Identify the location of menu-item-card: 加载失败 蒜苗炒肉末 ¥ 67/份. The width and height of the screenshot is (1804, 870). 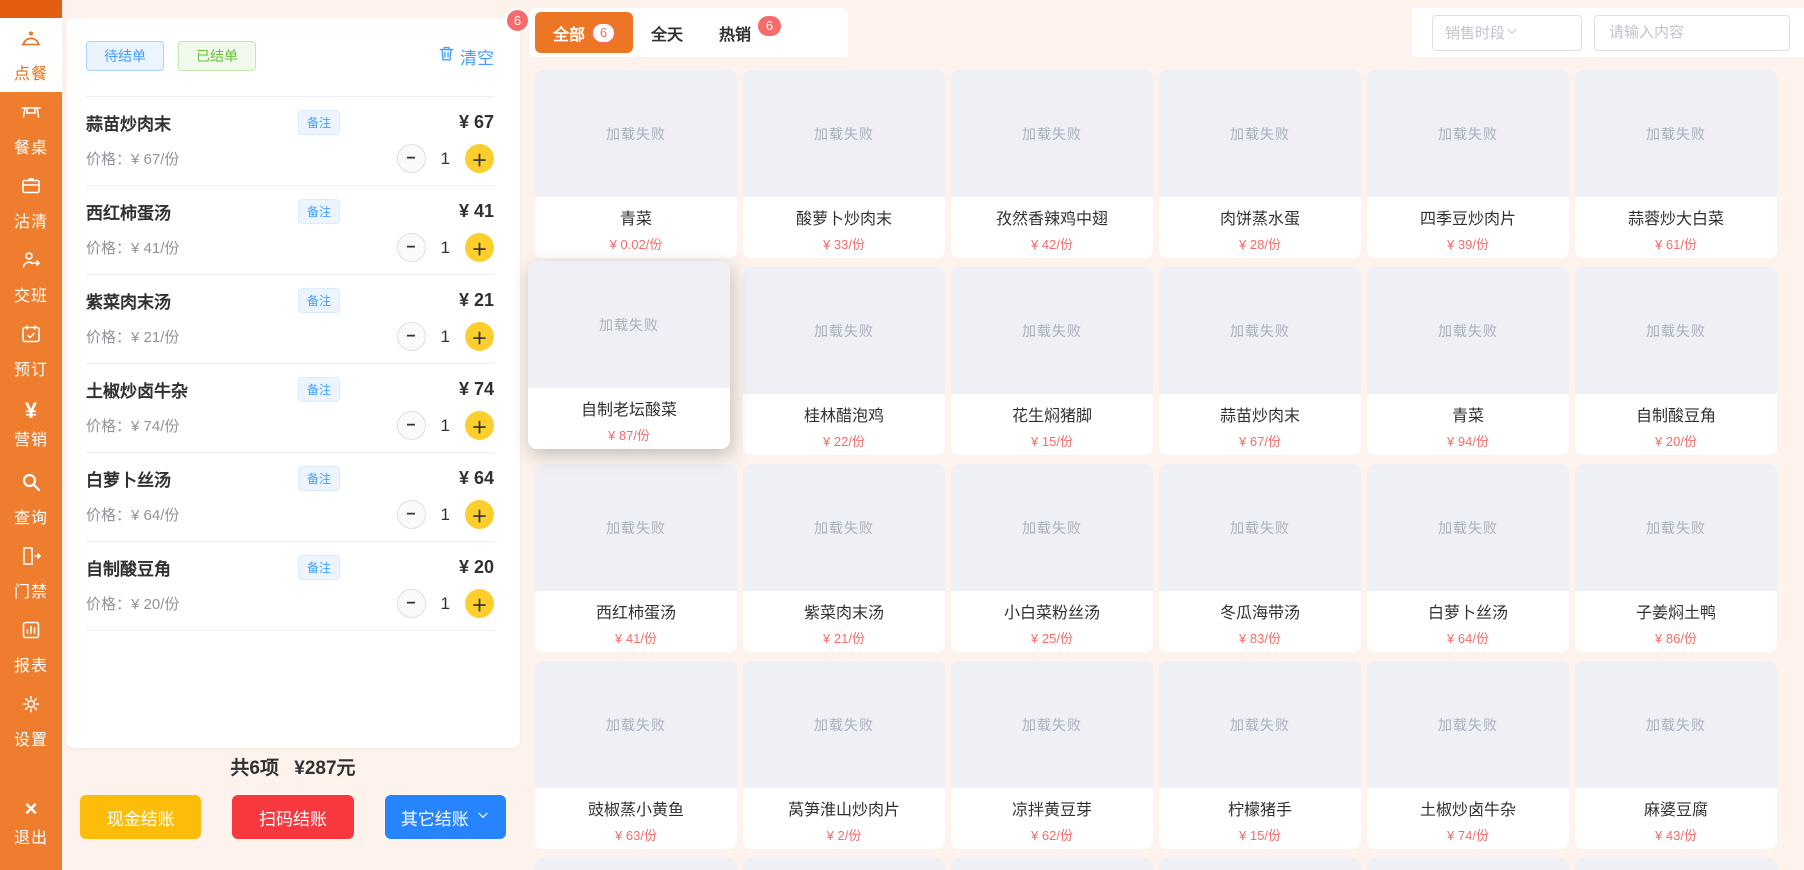
(1260, 361).